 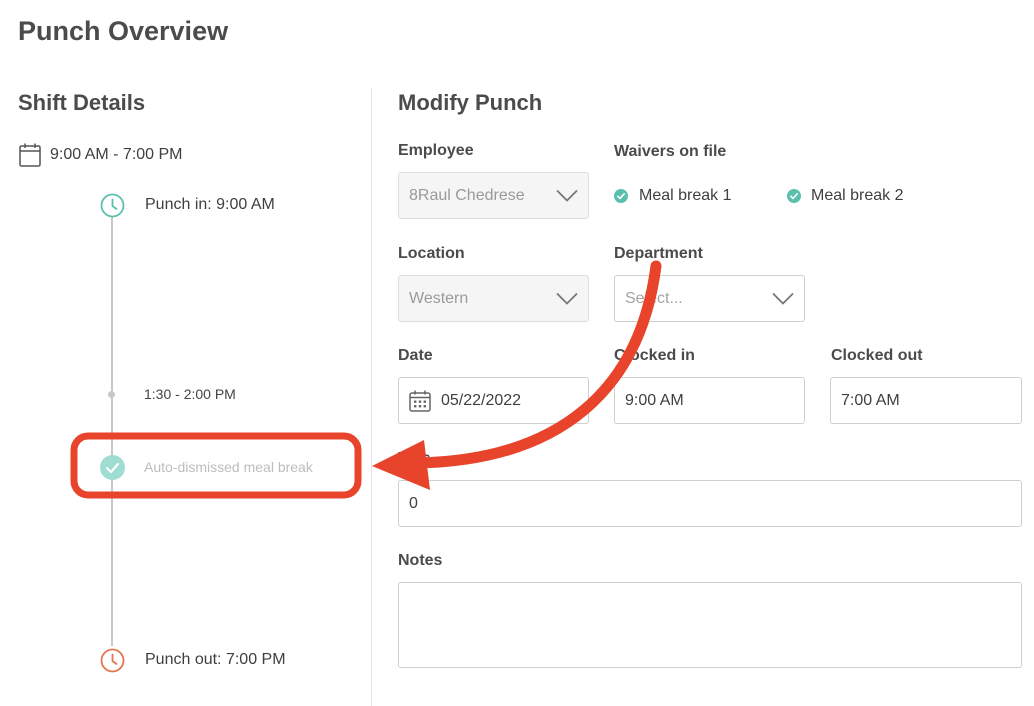 What do you see at coordinates (415, 355) in the screenshot?
I see `date-label: Date` at bounding box center [415, 355].